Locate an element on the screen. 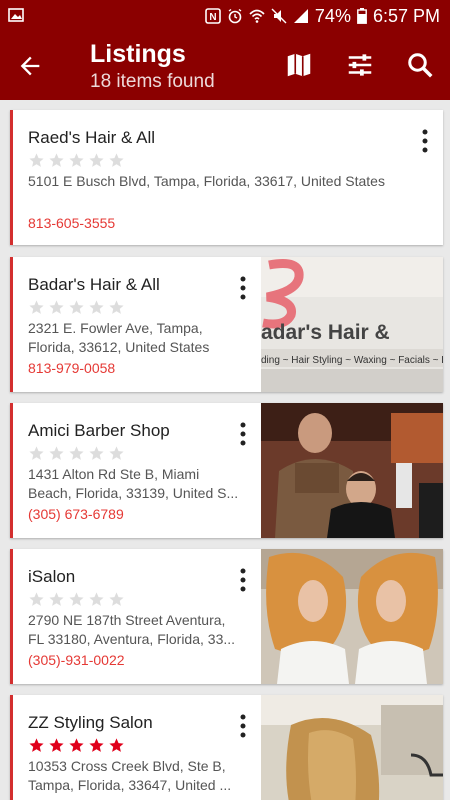 The width and height of the screenshot is (450, 800). barber-photo is located at coordinates (352, 470).